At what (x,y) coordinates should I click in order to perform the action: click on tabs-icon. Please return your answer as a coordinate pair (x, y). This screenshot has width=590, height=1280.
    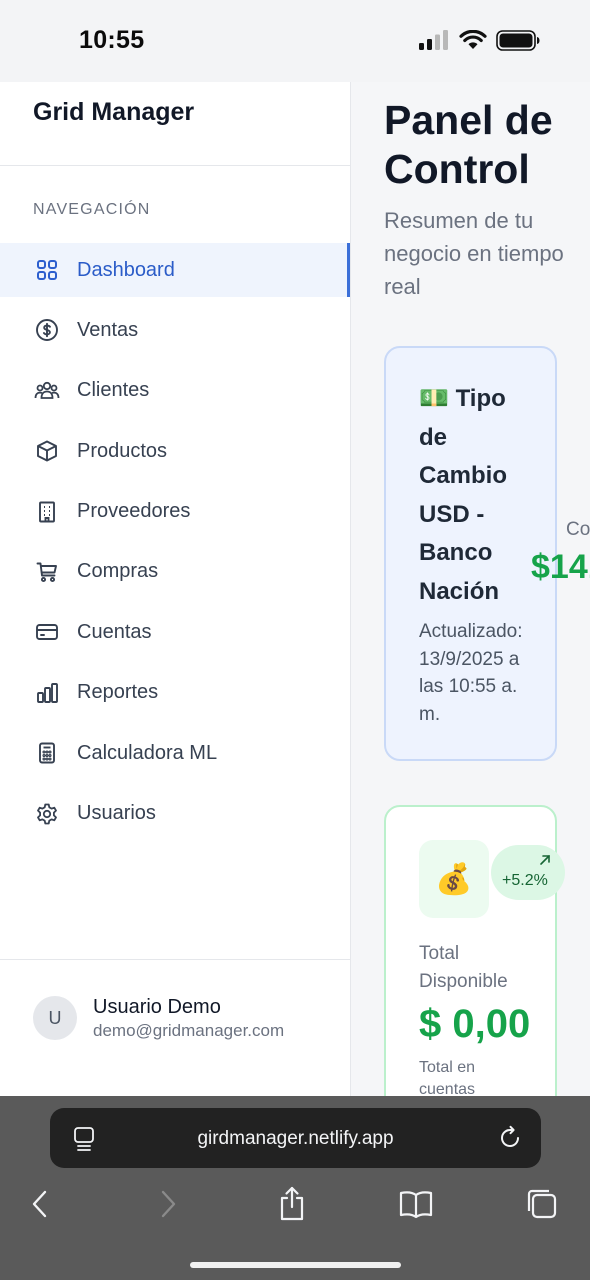
    Looking at the image, I should click on (542, 1204).